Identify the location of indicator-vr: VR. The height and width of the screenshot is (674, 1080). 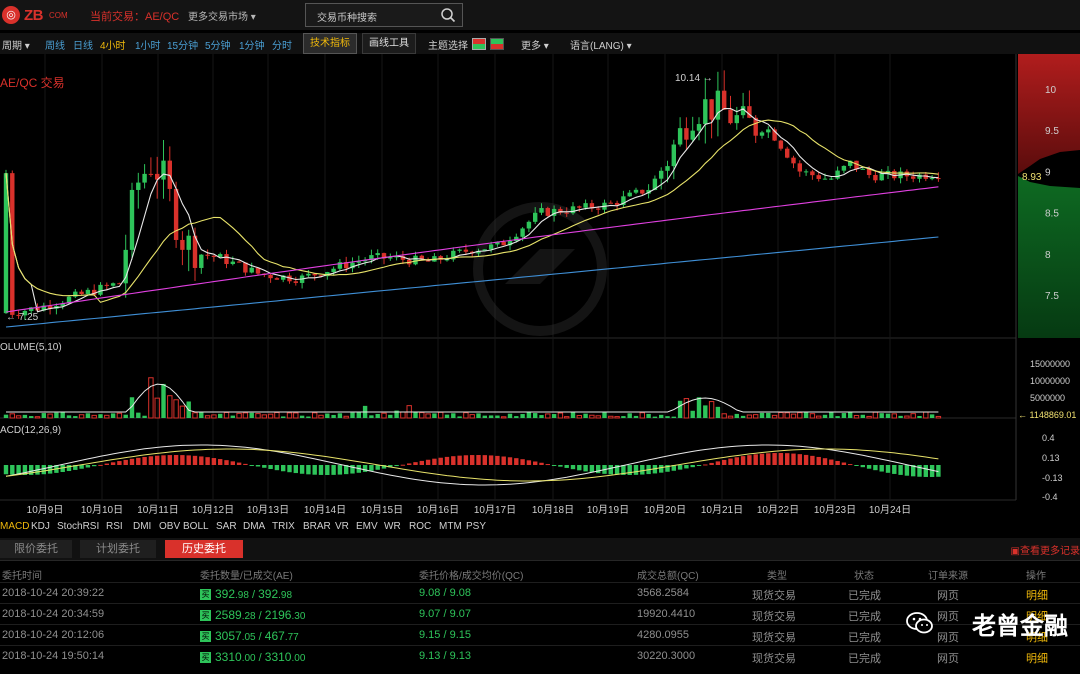
(342, 526).